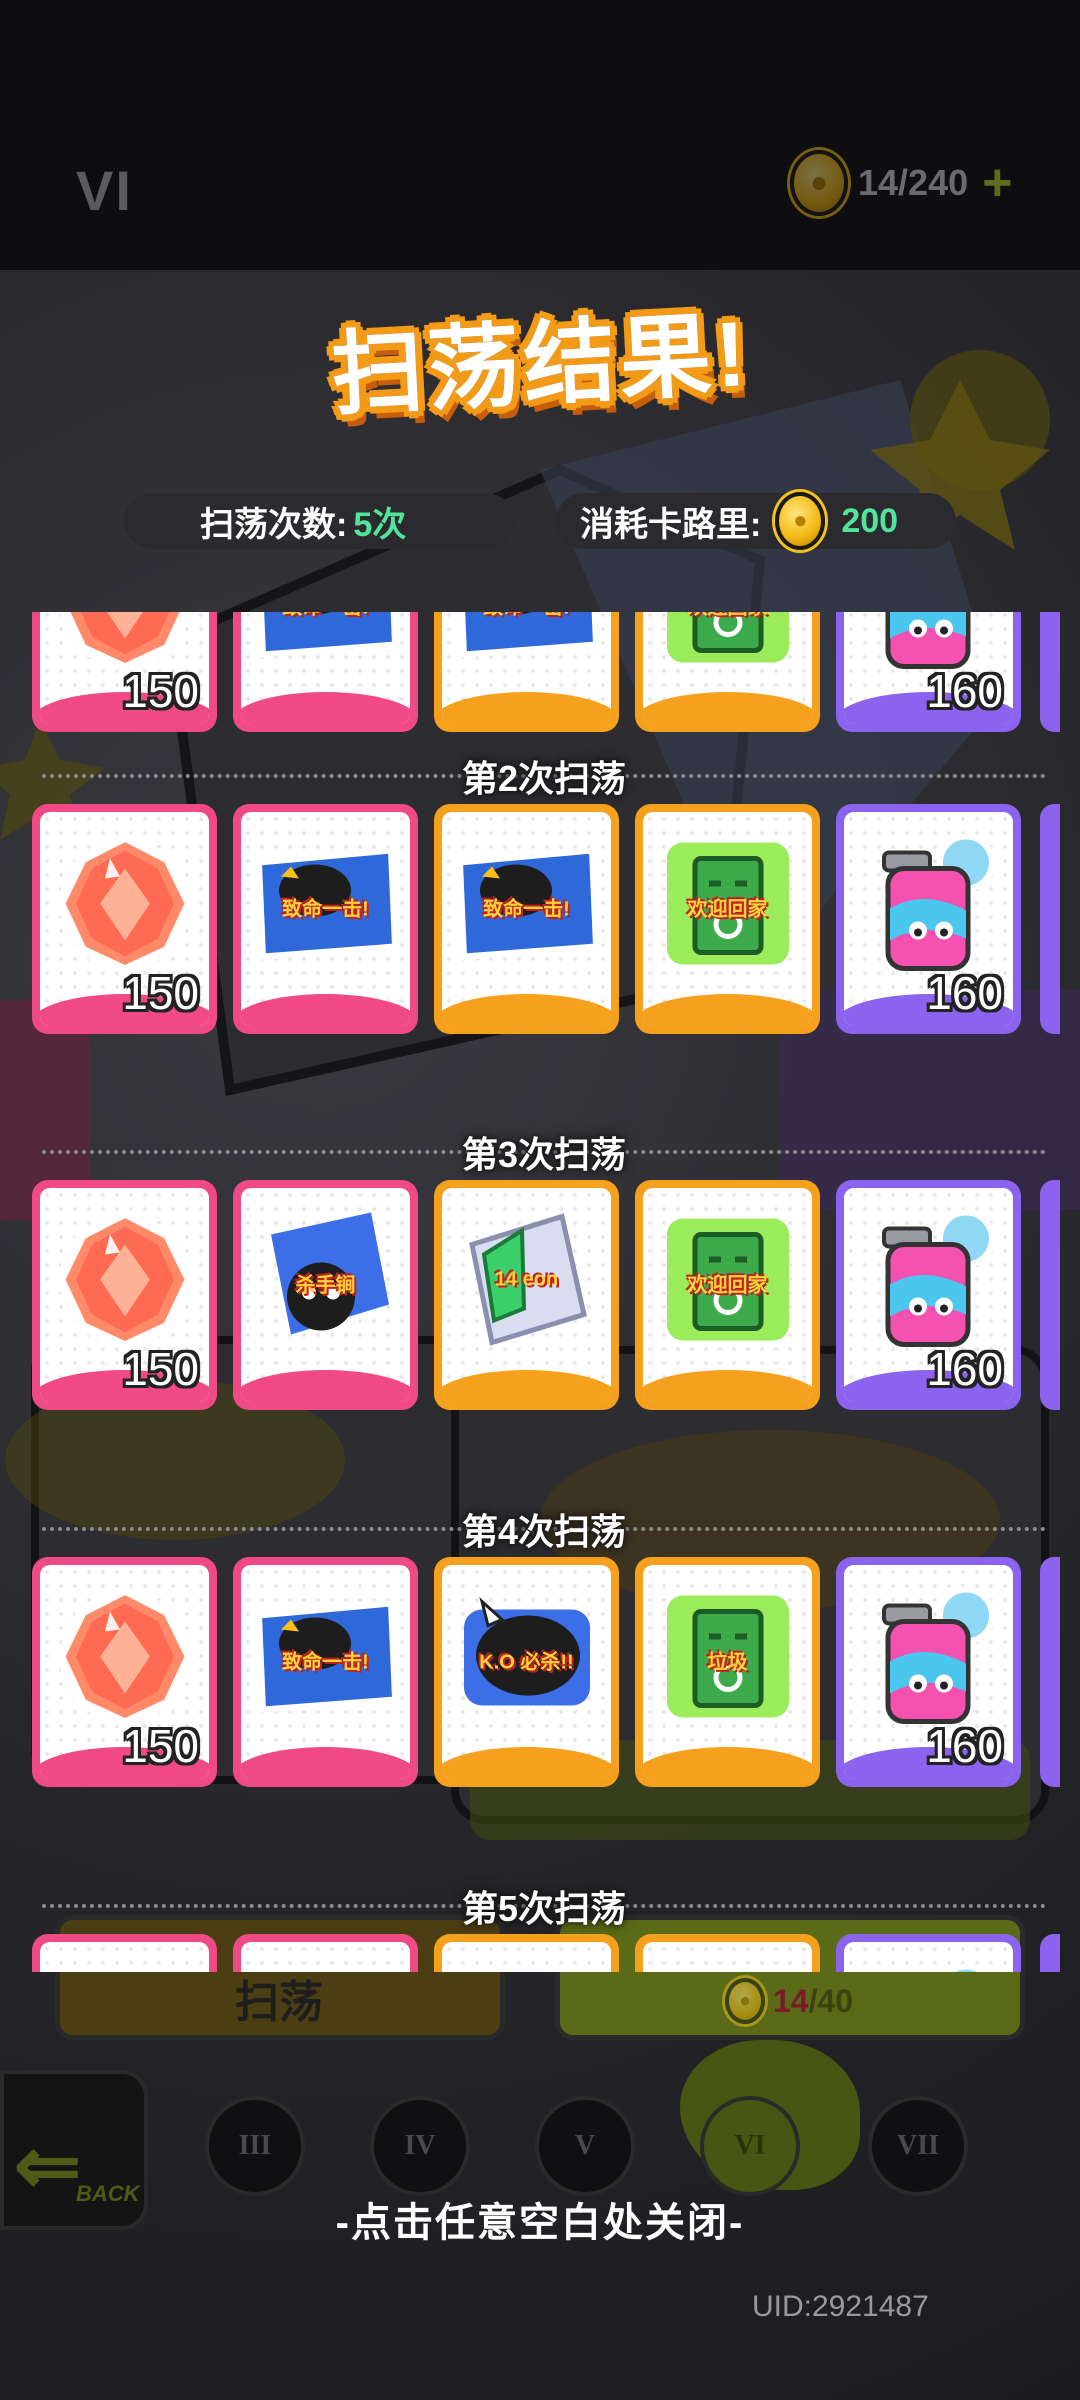 Image resolution: width=1080 pixels, height=2400 pixels. Describe the element at coordinates (544, 1531) in the screenshot. I see `round-label: 第4次扫荡` at that location.